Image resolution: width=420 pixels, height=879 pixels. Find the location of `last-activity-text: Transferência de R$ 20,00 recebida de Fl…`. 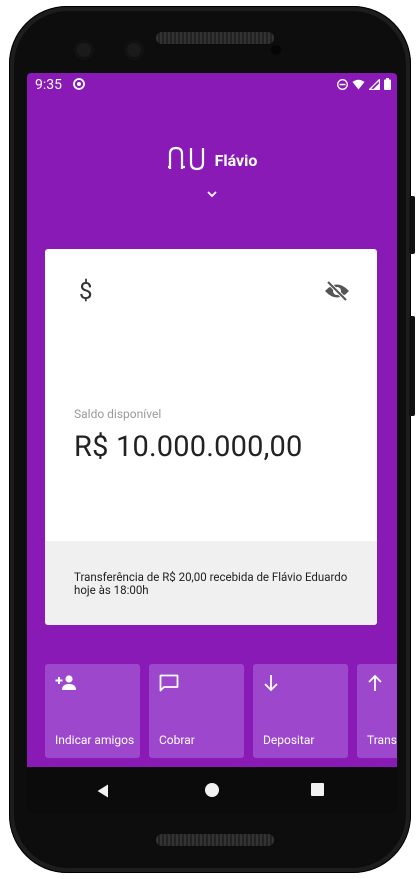

last-activity-text: Transferência de R$ 20,00 recebida de Fl… is located at coordinates (211, 583).